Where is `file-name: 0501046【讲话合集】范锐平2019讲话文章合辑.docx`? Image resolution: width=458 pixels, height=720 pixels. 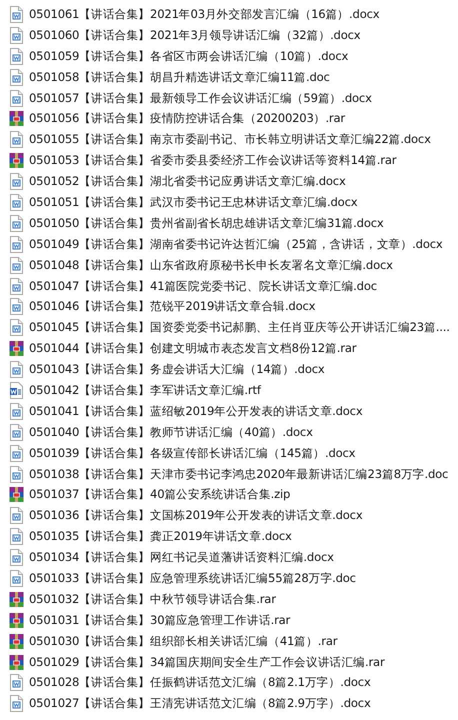
file-name: 0501046【讲话合集】范锐平2019讲话文章合辑.docx is located at coordinates (172, 306).